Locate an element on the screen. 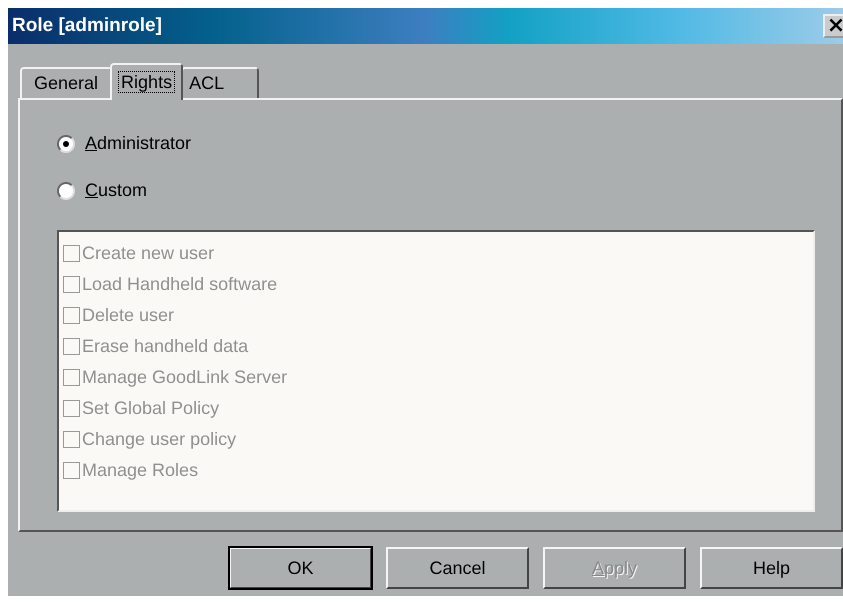  dialog-button: OK is located at coordinates (300, 568).